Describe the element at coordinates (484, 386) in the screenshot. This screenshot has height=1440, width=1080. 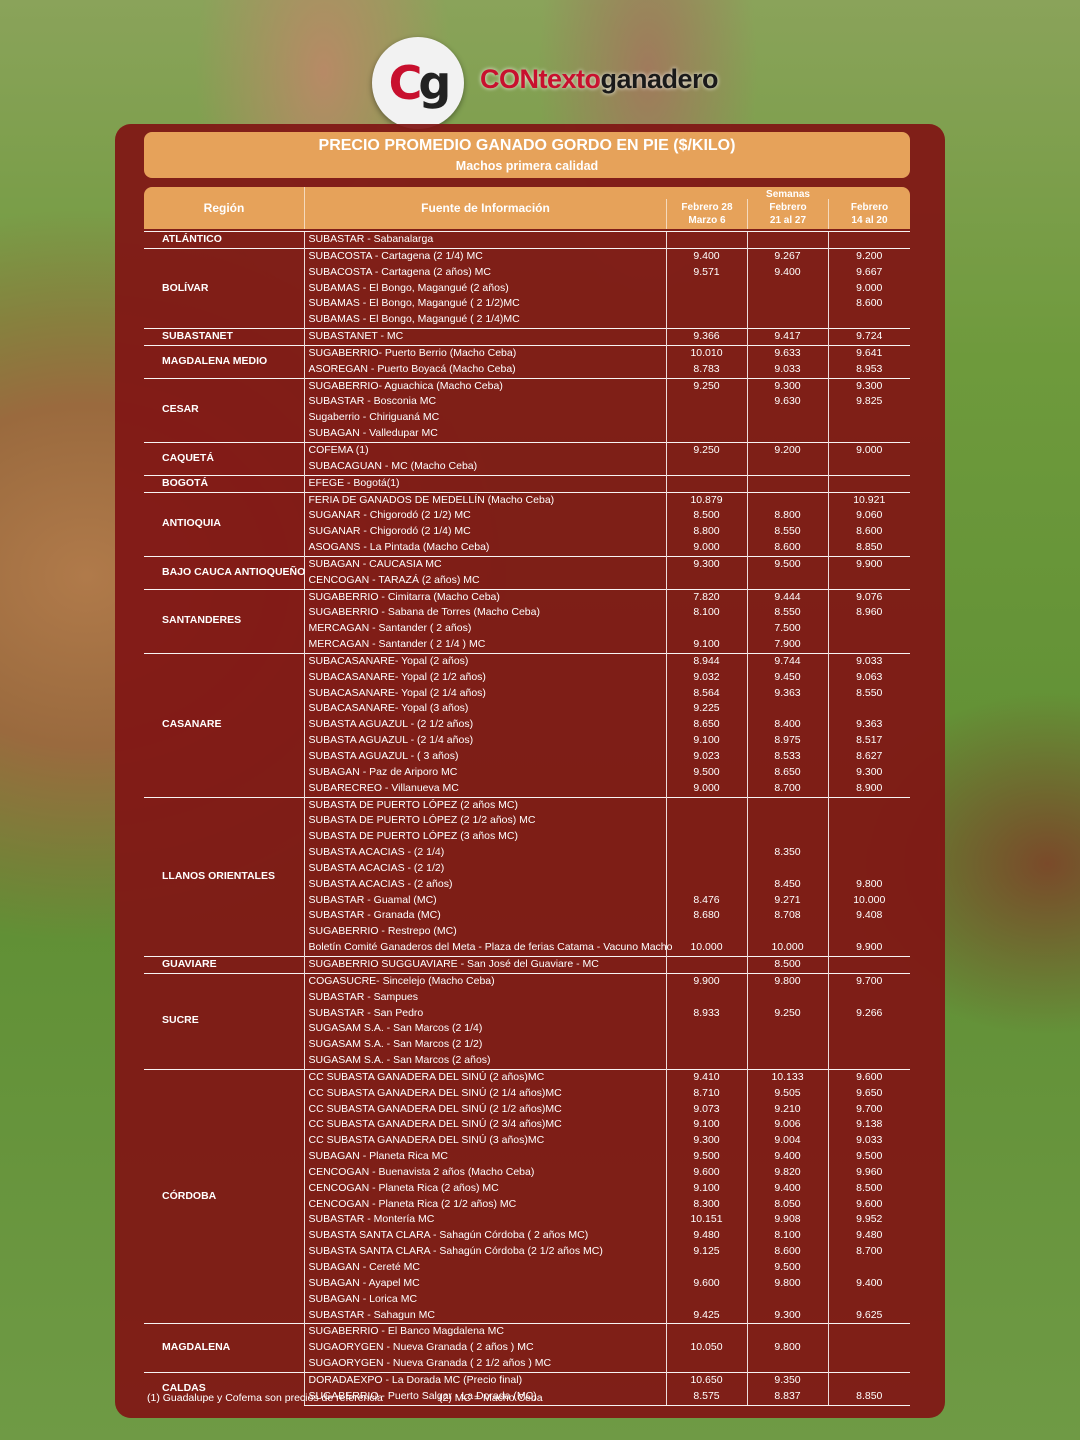
I see `source-cell: SUGABERRIO- Aguachica (Macho Ceba)` at that location.